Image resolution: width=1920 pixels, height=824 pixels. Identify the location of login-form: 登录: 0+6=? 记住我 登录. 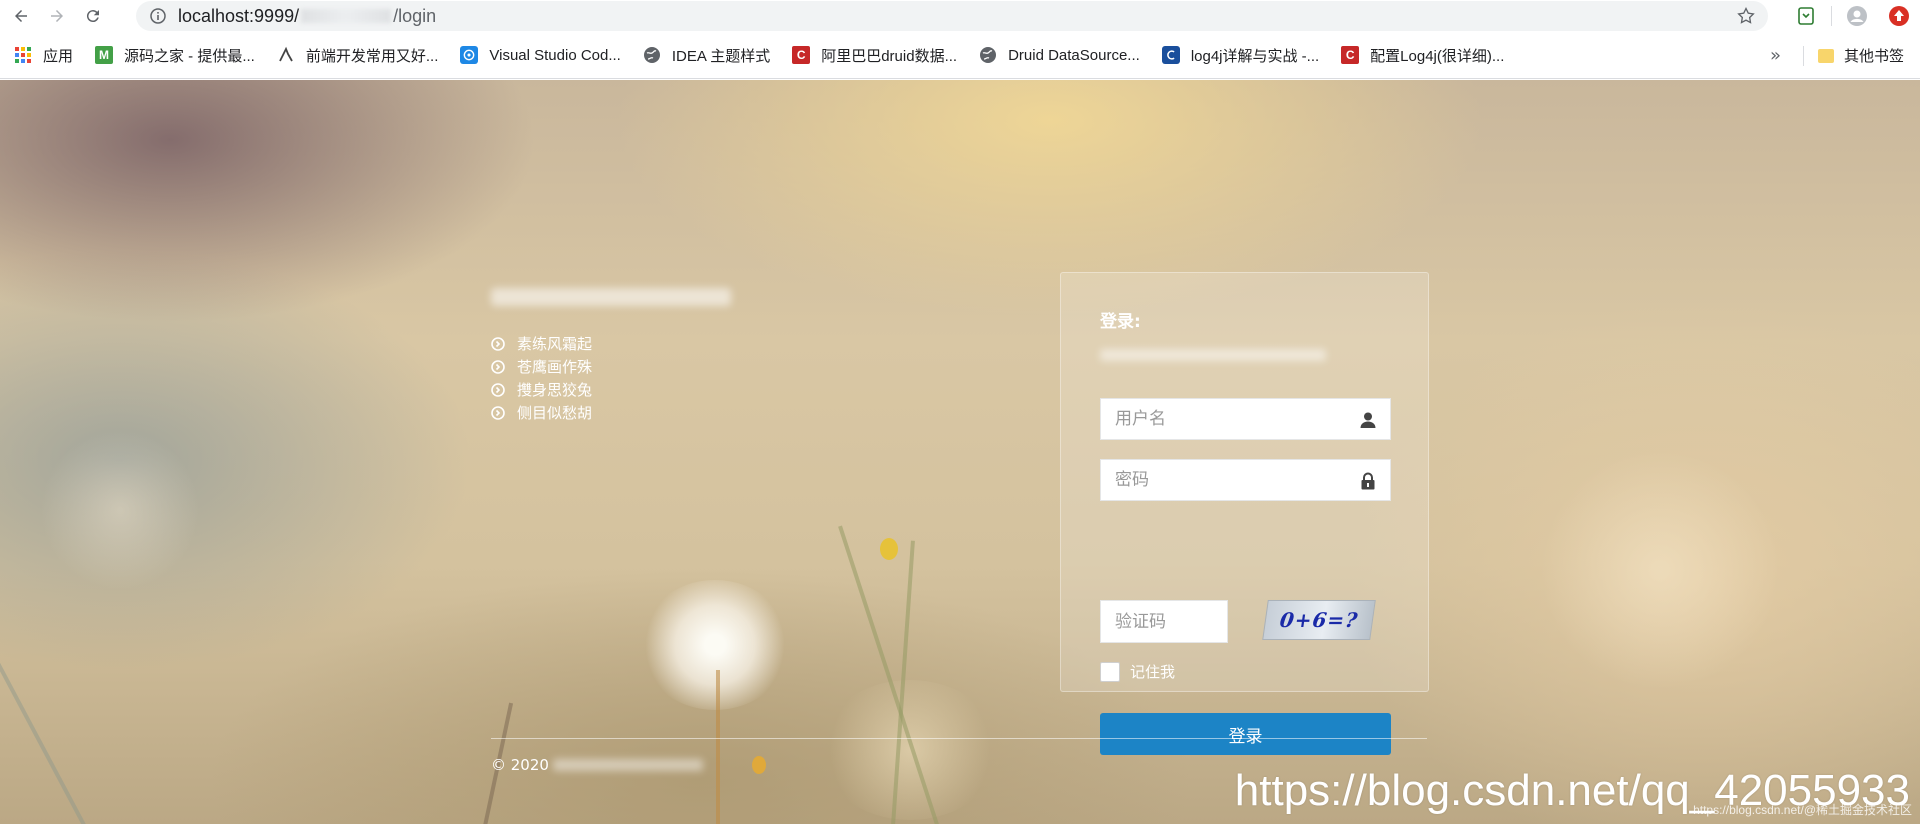
(1244, 513).